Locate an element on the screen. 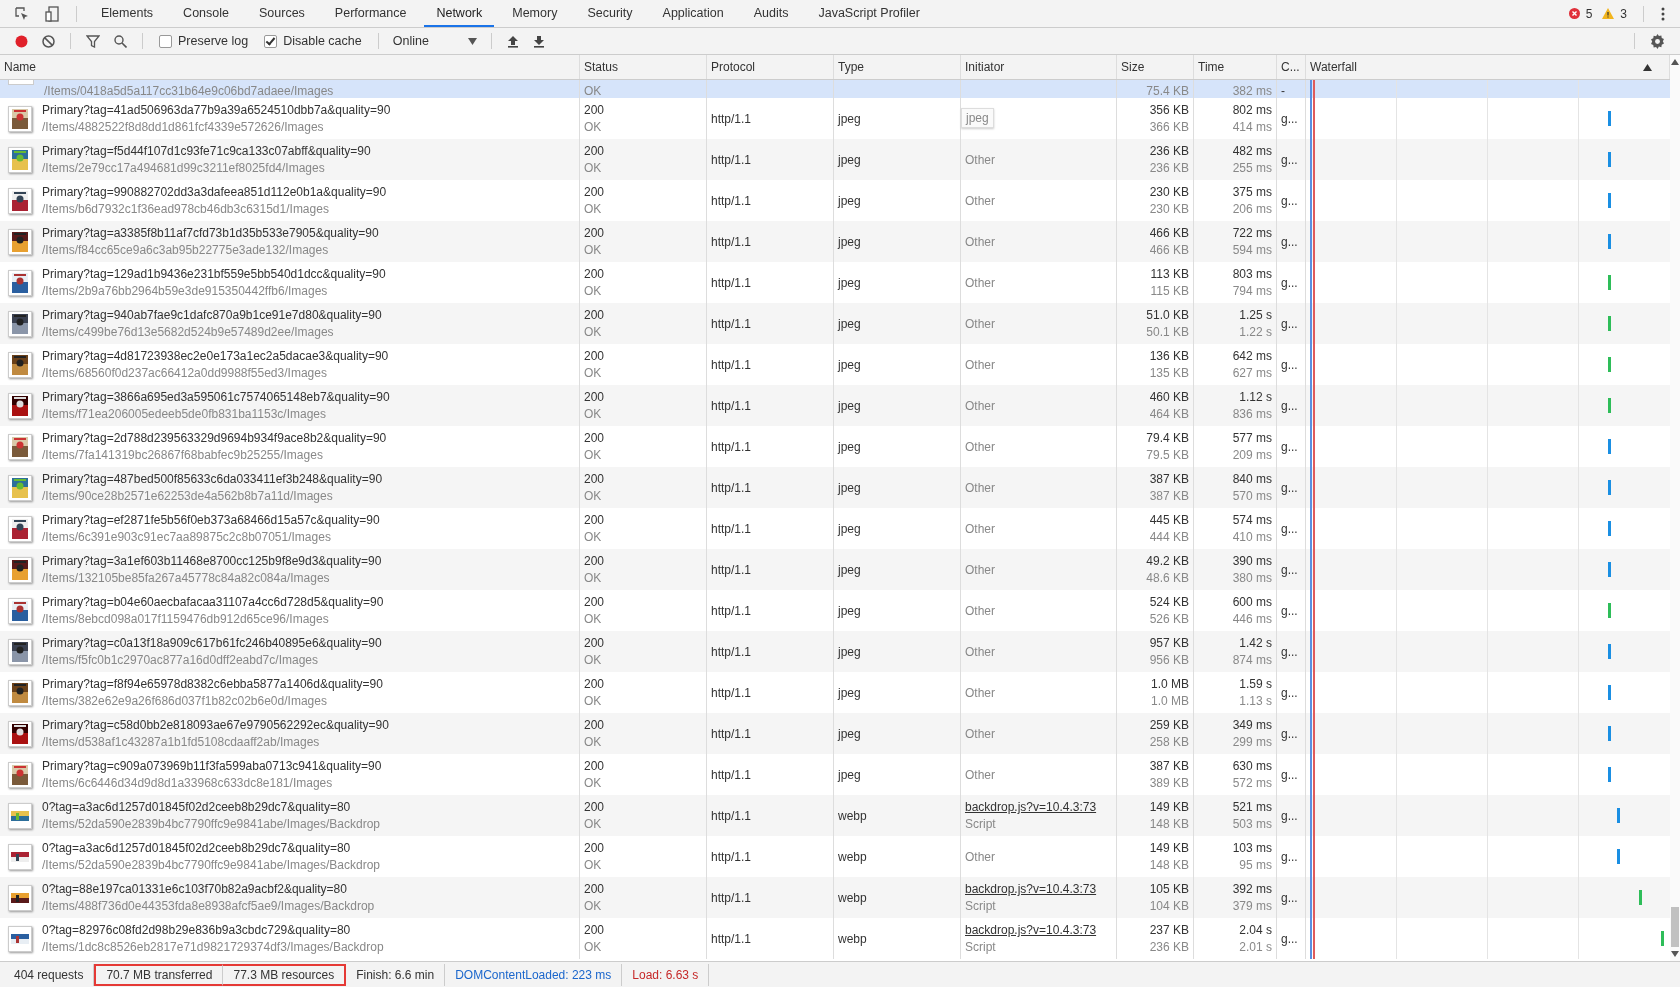 This screenshot has height=987, width=1680. column-header: Time is located at coordinates (1235, 67).